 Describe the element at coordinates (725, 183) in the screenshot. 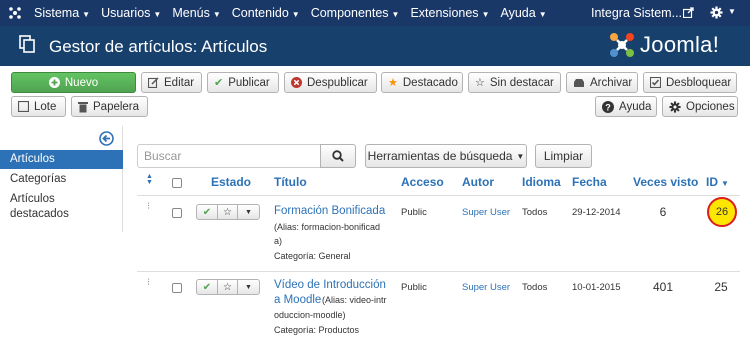

I see `sort-desc-icon: ▼` at that location.